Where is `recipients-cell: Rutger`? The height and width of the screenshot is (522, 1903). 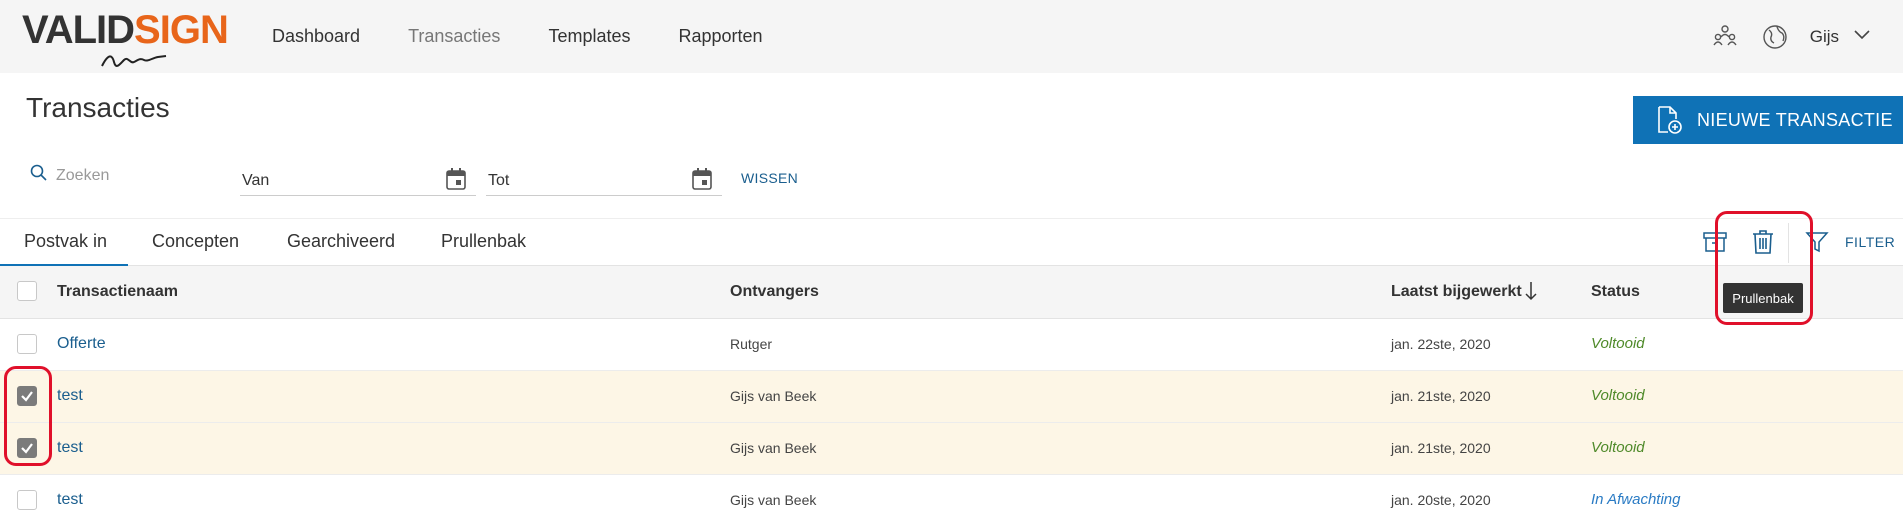 recipients-cell: Rutger is located at coordinates (751, 344).